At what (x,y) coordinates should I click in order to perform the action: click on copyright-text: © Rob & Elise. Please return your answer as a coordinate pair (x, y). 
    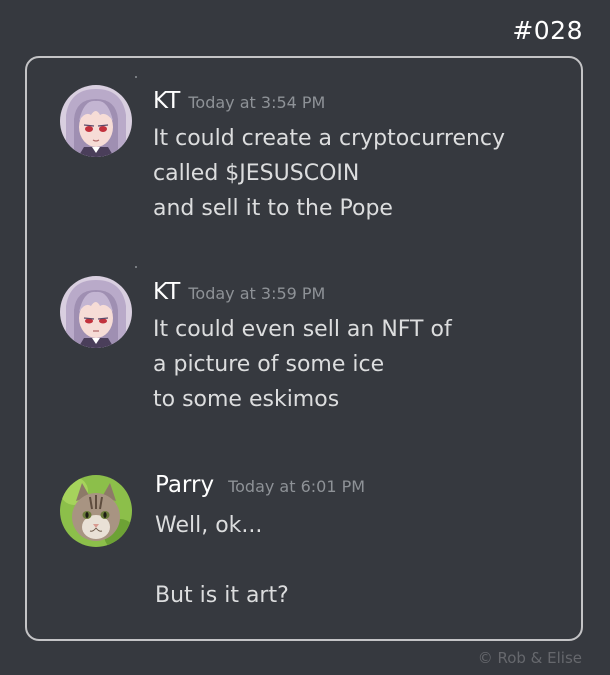
    Looking at the image, I should click on (529, 658).